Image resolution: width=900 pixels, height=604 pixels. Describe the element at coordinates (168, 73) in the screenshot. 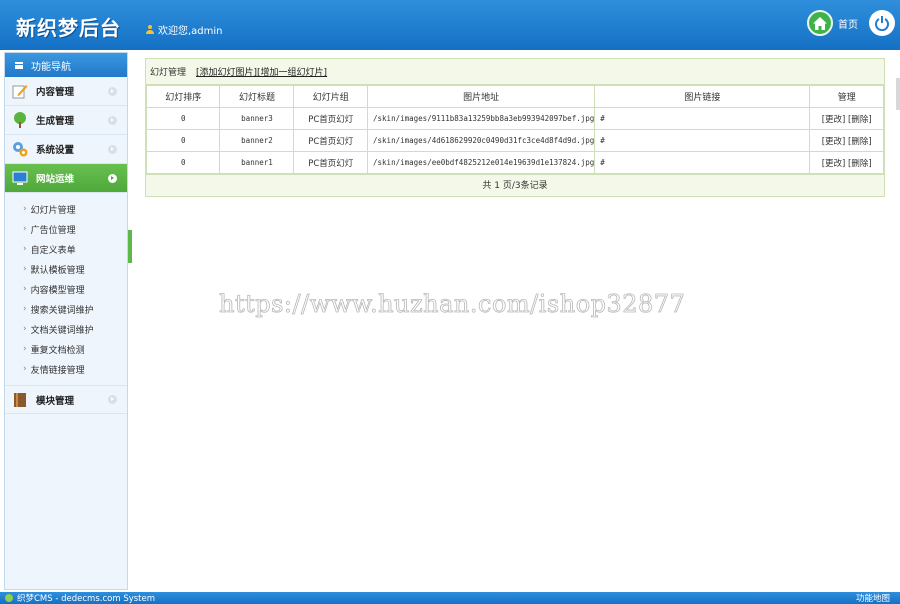

I see `panel-title: 幻灯管理` at that location.